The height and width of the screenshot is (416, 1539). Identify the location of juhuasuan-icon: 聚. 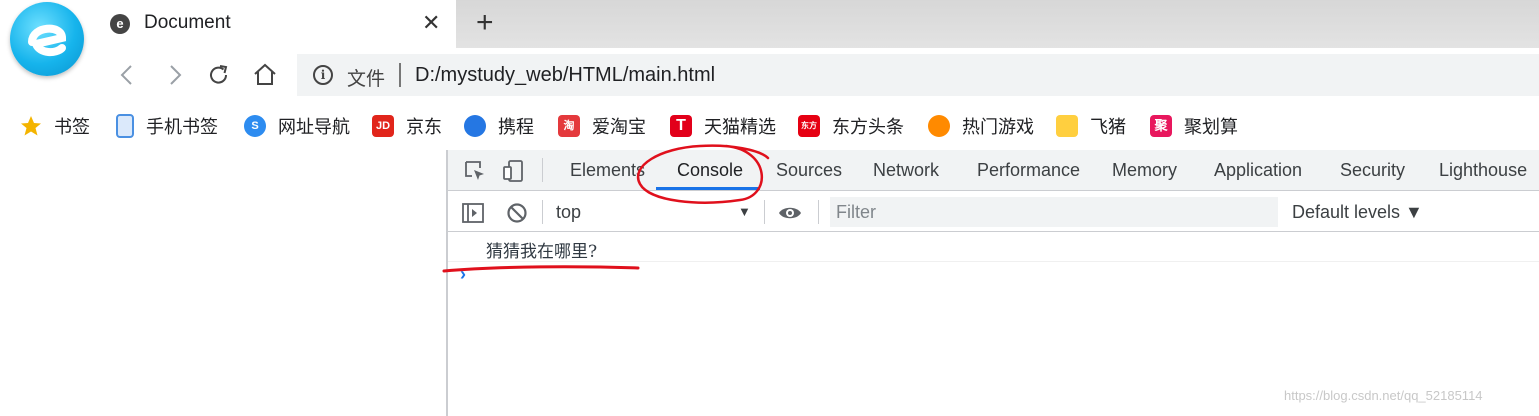
(1161, 126).